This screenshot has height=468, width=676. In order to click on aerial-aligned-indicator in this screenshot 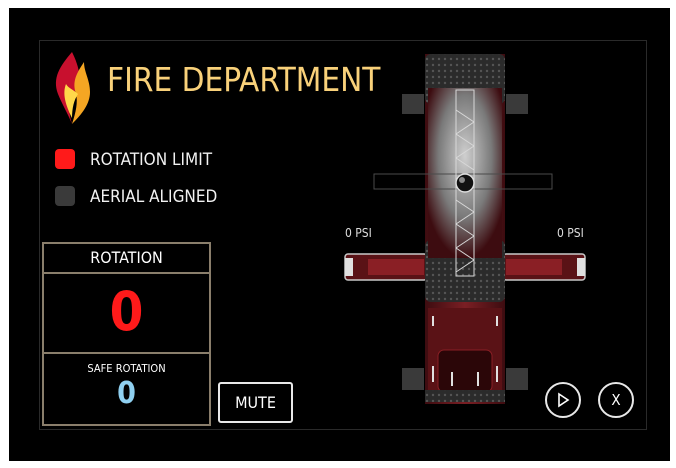, I will do `click(65, 196)`.